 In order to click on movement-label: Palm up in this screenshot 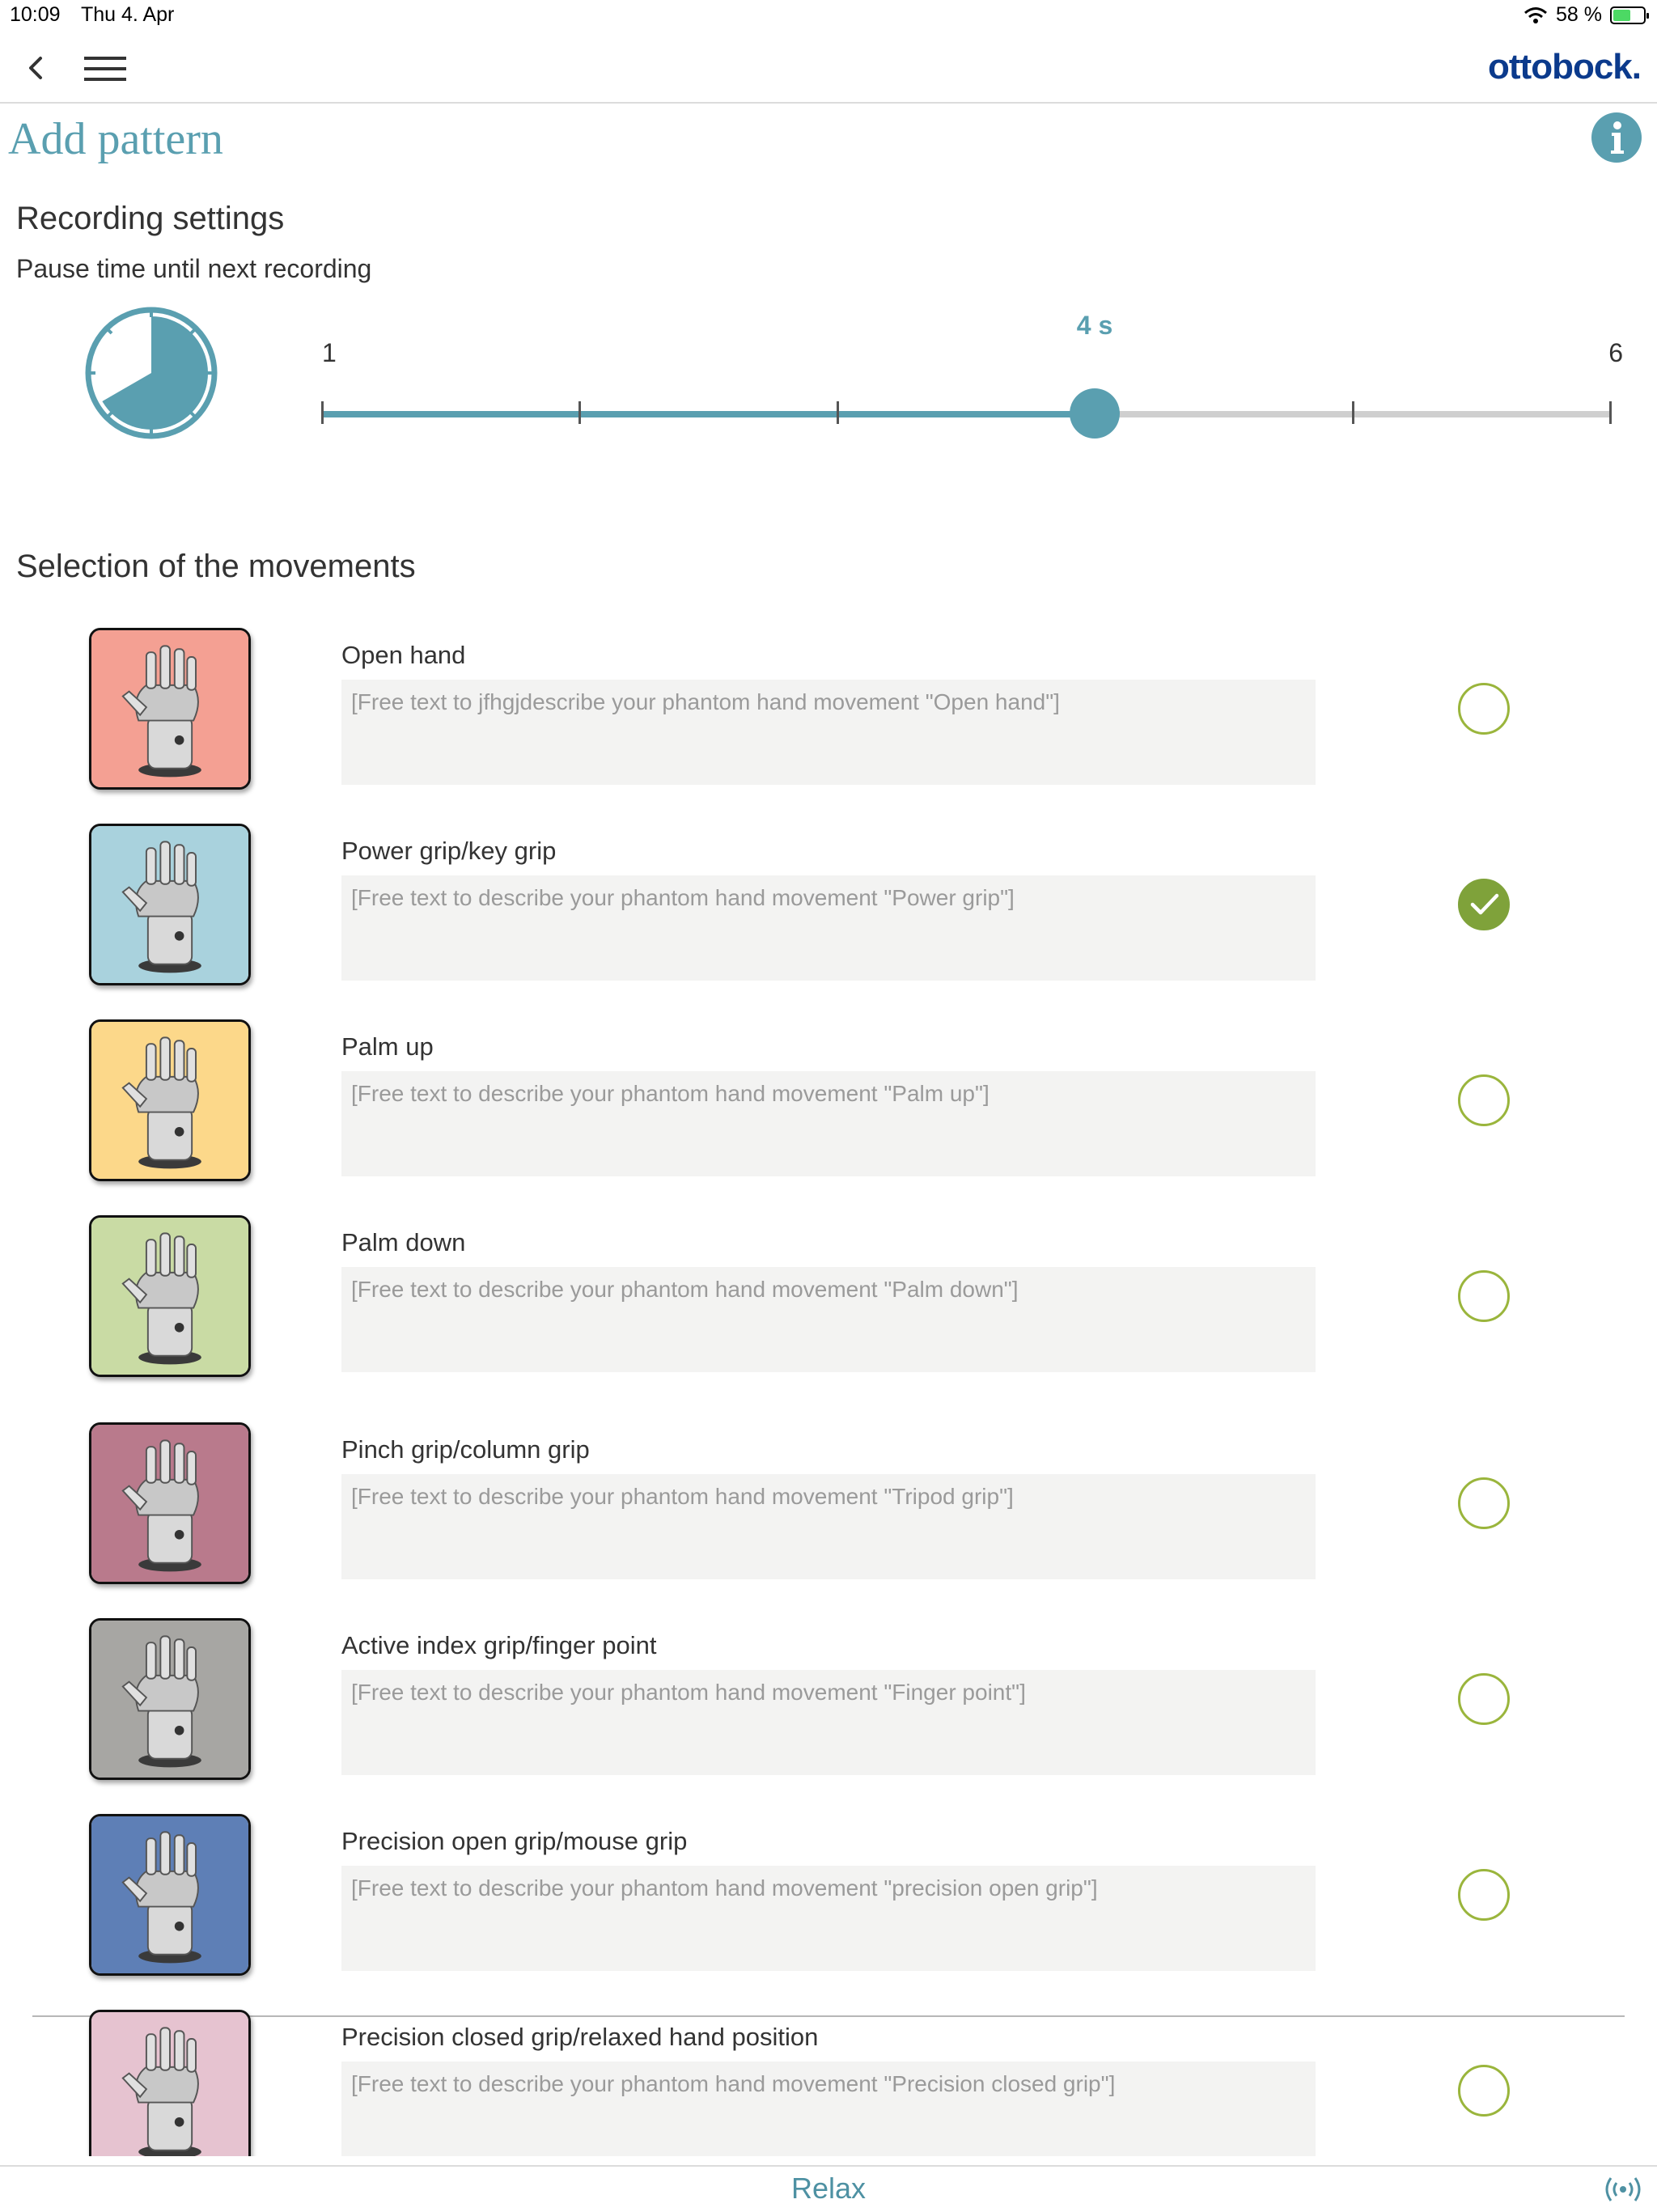, I will do `click(387, 1046)`.